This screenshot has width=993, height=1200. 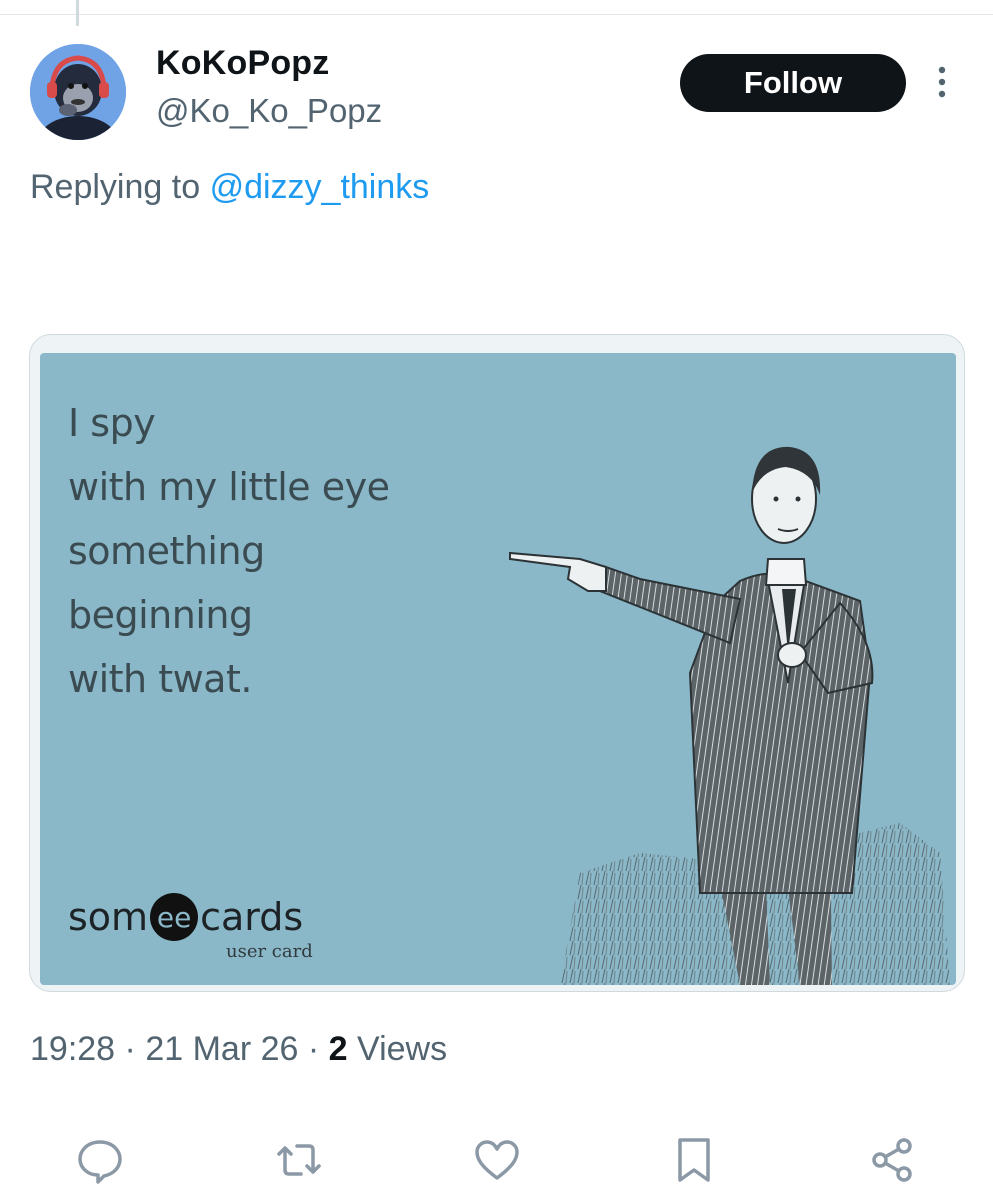 What do you see at coordinates (77, 13) in the screenshot?
I see `thread-connector-line` at bounding box center [77, 13].